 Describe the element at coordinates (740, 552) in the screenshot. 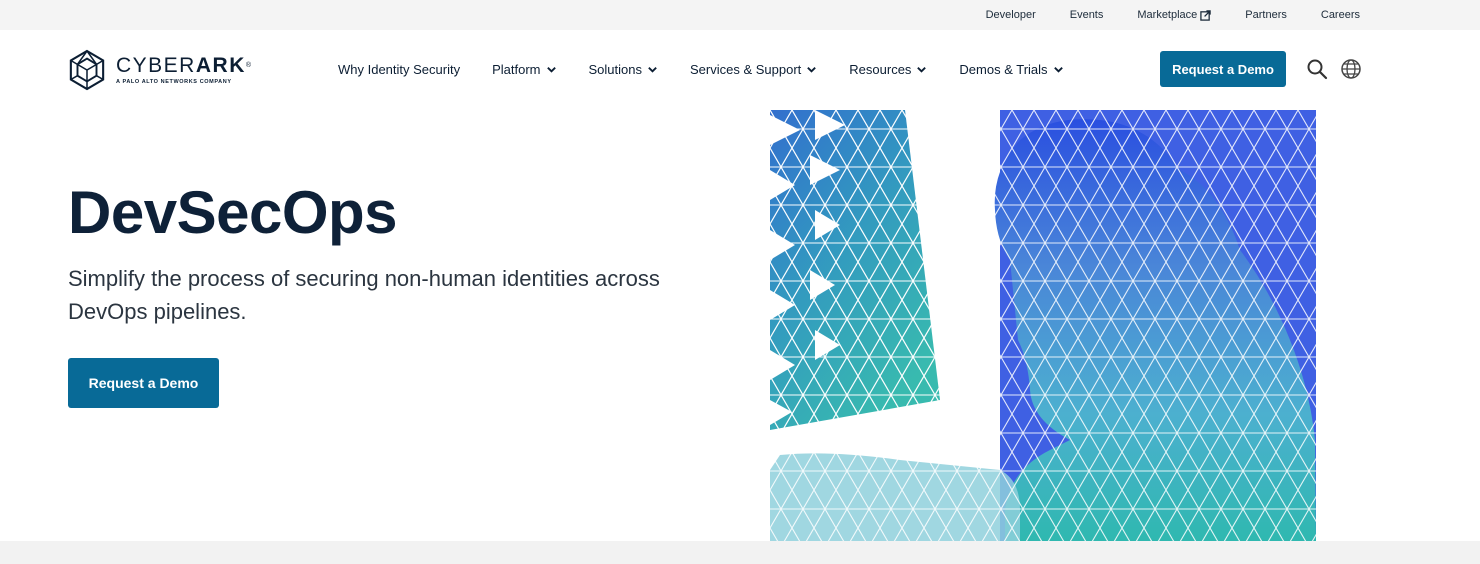

I see `section-divider-band` at that location.